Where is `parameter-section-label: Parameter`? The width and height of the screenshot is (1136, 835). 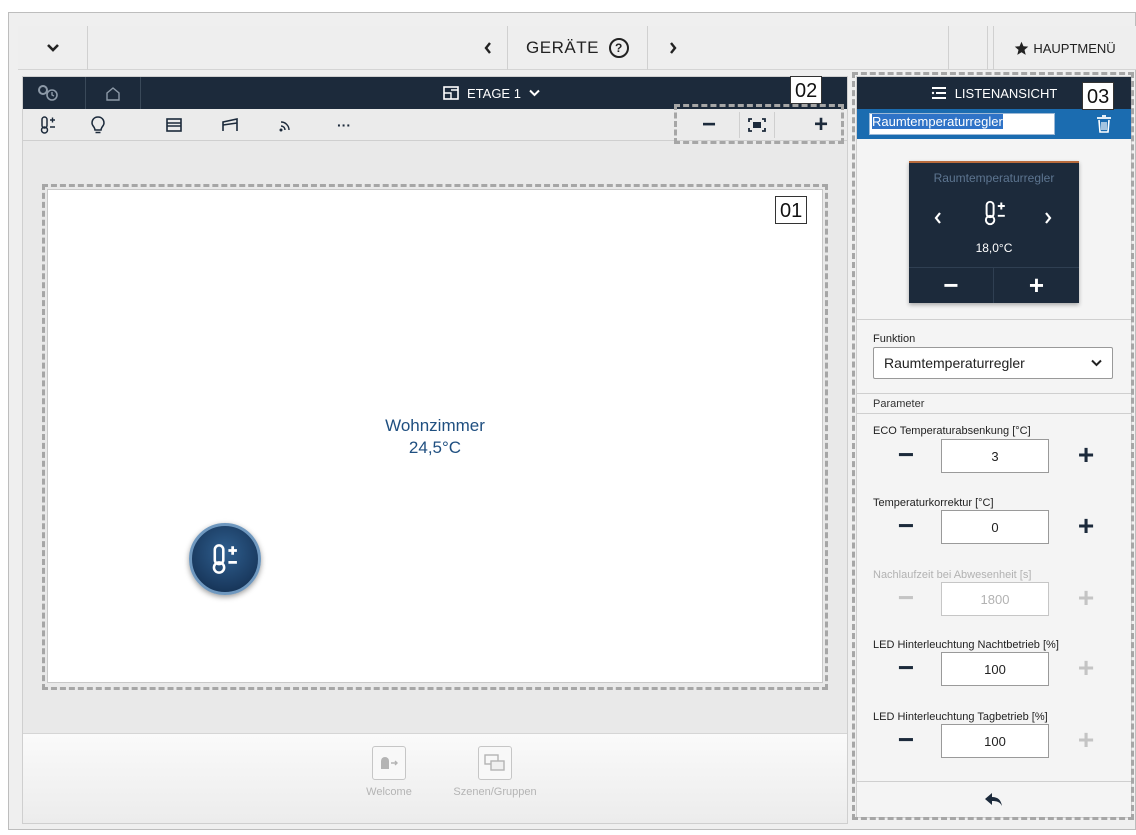 parameter-section-label: Parameter is located at coordinates (899, 404).